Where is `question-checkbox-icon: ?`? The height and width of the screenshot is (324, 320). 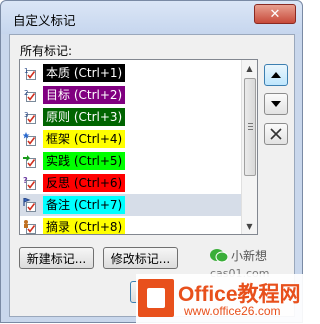 question-checkbox-icon: ? is located at coordinates (30, 183).